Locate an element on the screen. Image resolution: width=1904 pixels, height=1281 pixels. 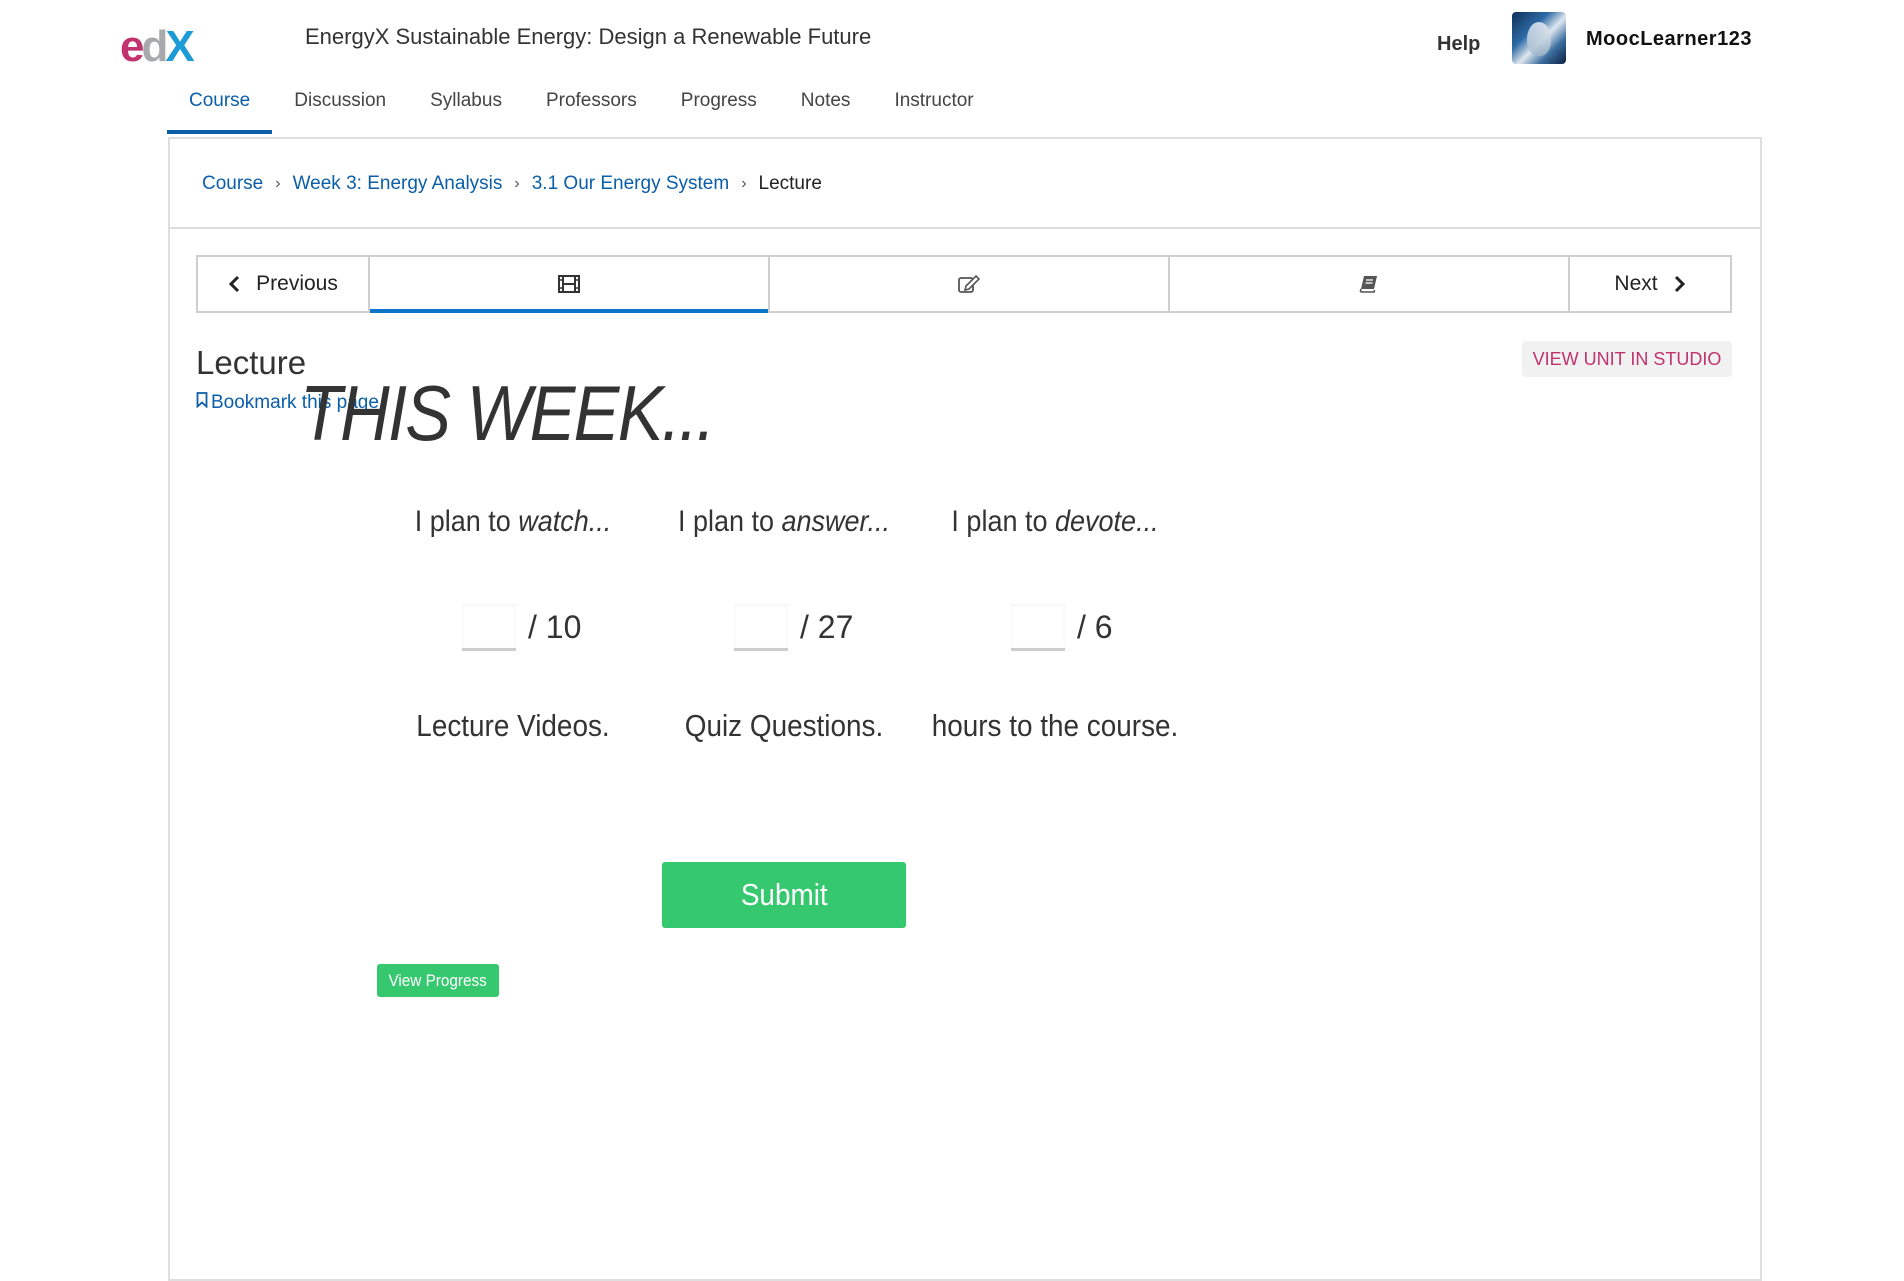
view-unit-in-studio-button: VIEW UNIT IN STUDIO is located at coordinates (1627, 359).